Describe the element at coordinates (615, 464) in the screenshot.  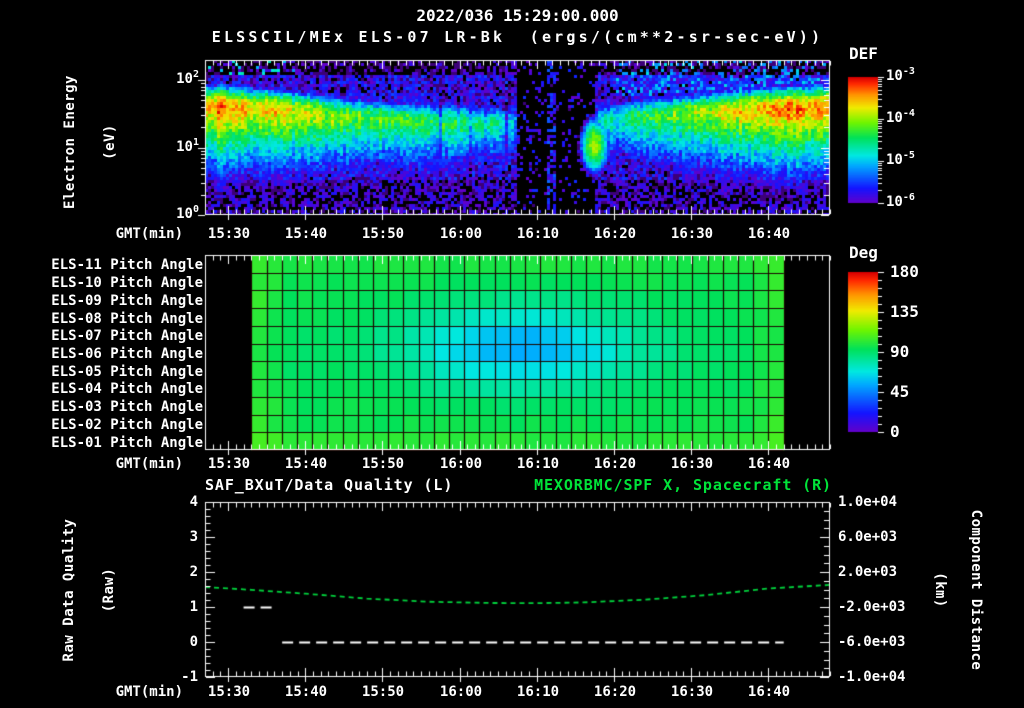
I see `x-tick-label-row2: 16:20` at that location.